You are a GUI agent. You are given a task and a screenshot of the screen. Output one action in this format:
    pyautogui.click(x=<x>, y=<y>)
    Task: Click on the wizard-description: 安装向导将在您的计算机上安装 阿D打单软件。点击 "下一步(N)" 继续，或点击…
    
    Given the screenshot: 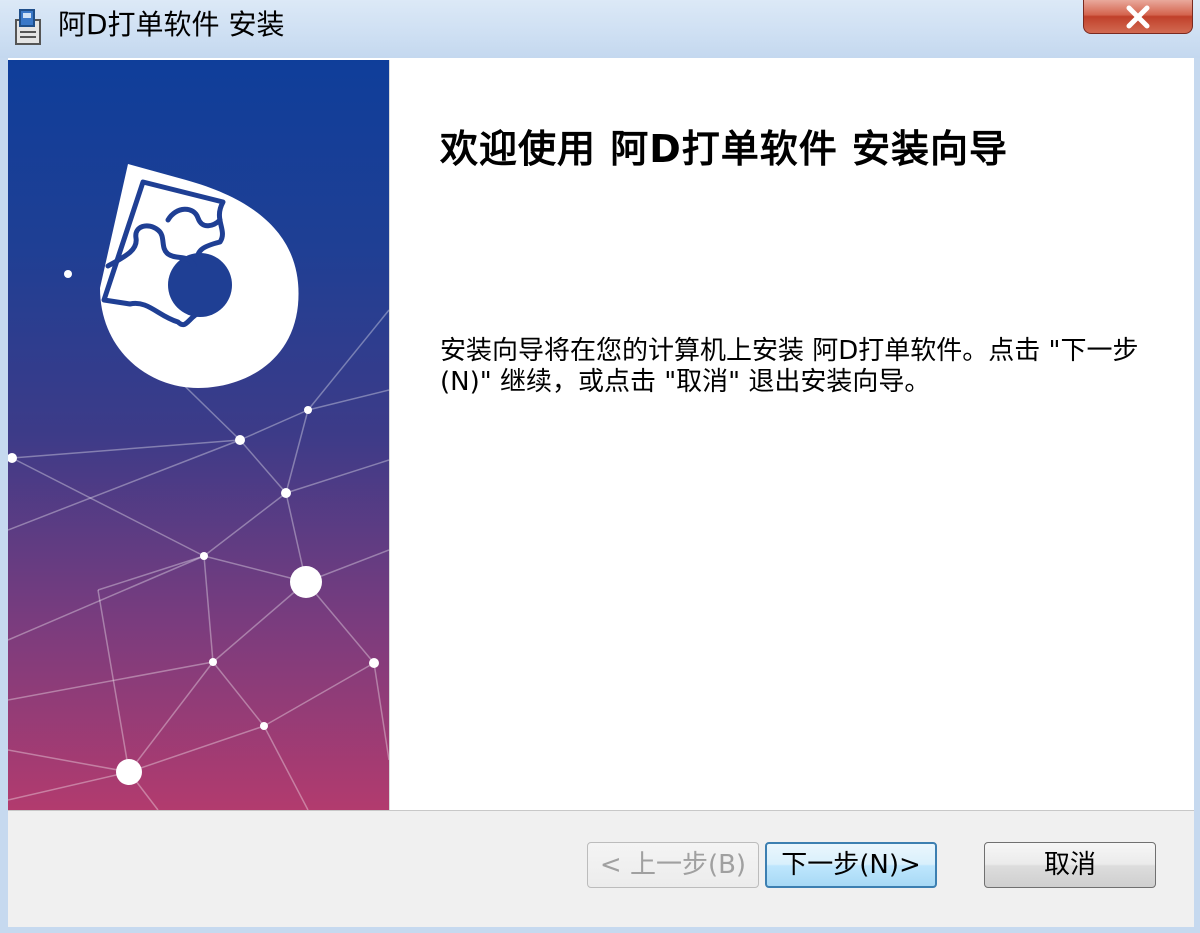 What is the action you would take?
    pyautogui.click(x=789, y=366)
    